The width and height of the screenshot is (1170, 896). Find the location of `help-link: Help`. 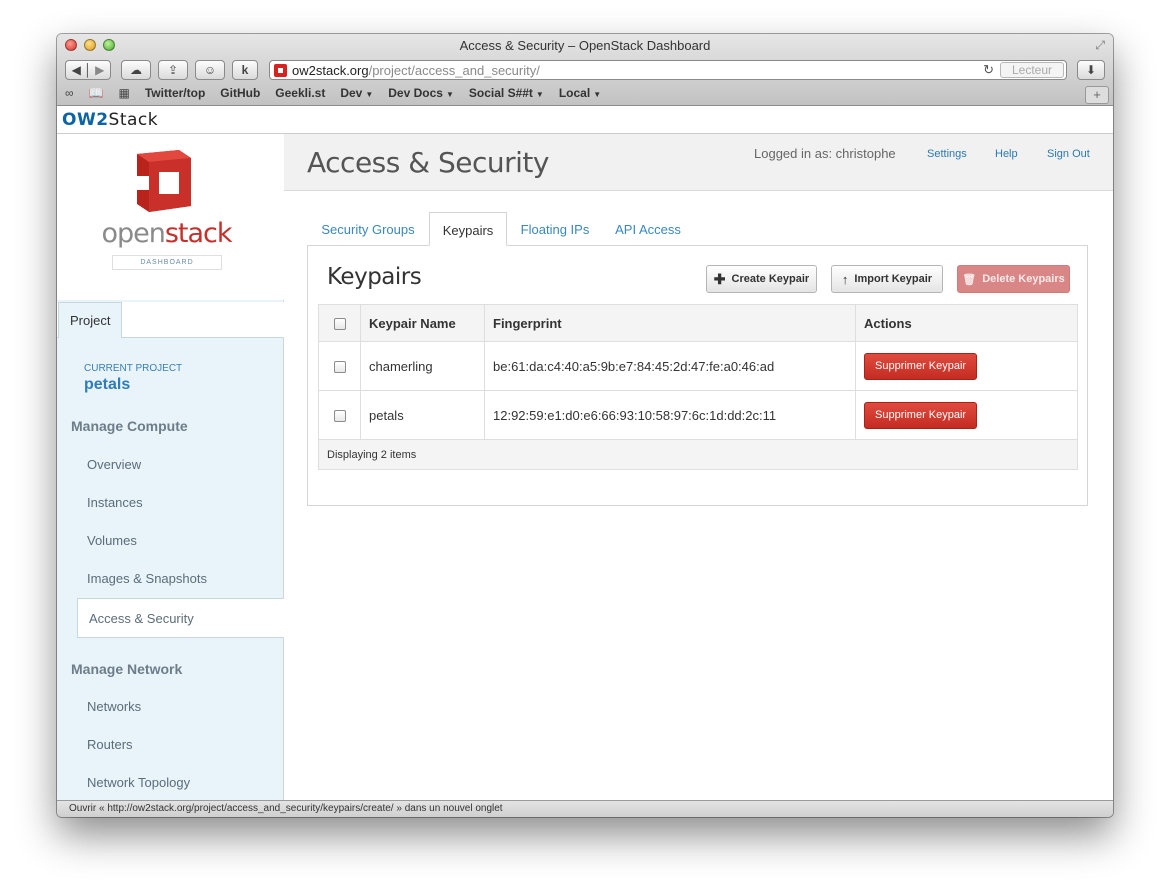

help-link: Help is located at coordinates (1006, 154).